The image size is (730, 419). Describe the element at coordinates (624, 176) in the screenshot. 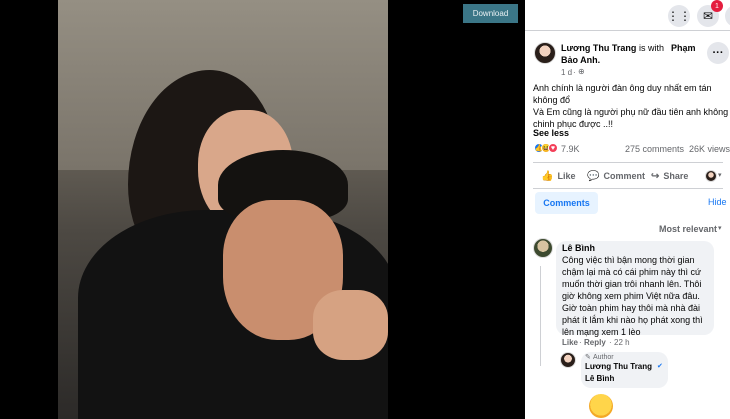

I see `comment-label: Comment` at that location.